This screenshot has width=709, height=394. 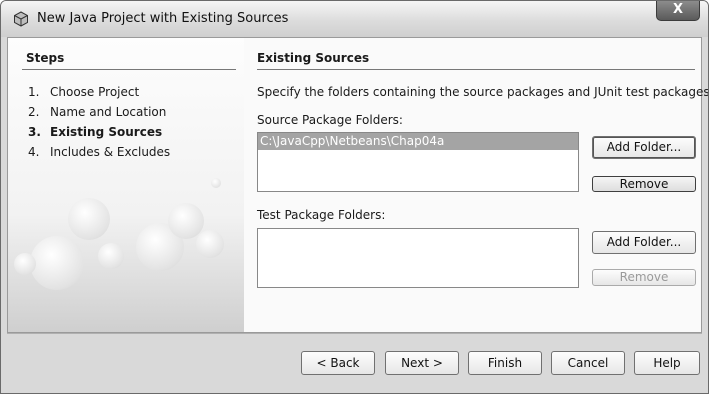 I want to click on footer-divider, so click(x=354, y=333).